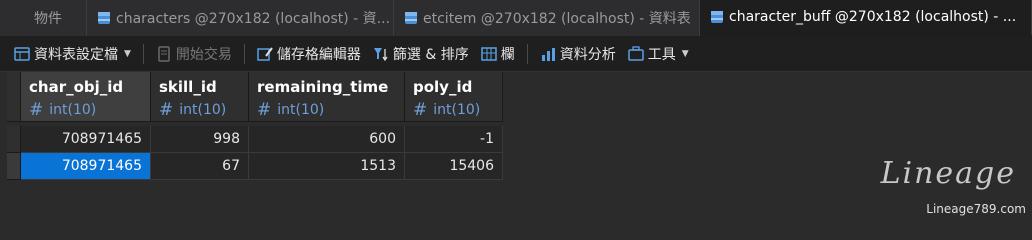 This screenshot has height=240, width=1032. What do you see at coordinates (454, 139) in the screenshot?
I see `table-cell: -1` at bounding box center [454, 139].